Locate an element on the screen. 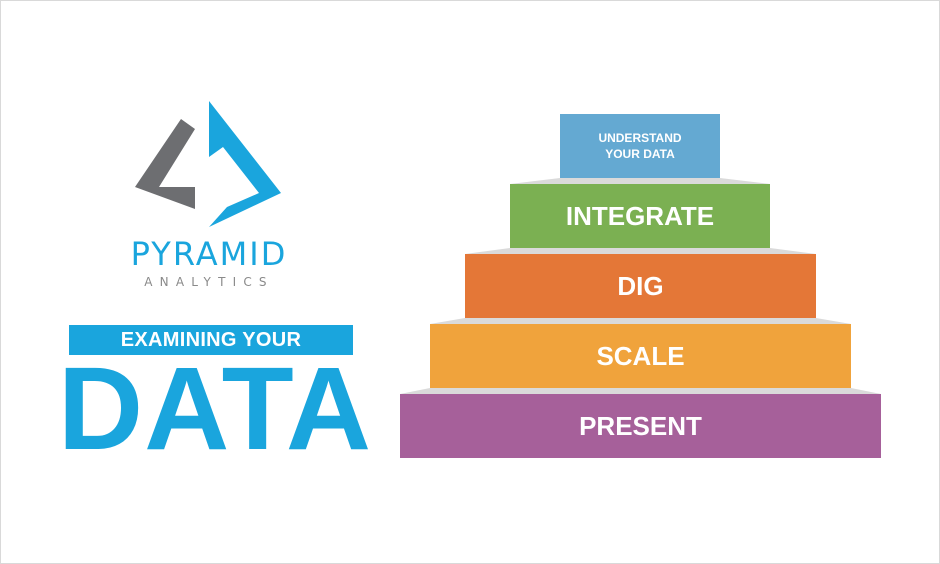  pyramid-step-dig: DIG is located at coordinates (640, 286).